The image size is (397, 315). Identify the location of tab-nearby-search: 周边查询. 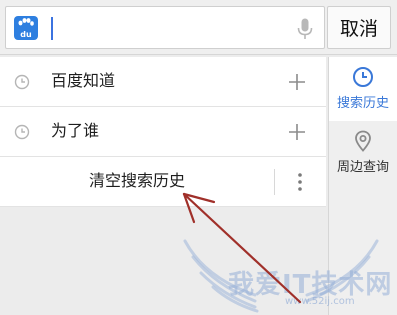
(363, 153).